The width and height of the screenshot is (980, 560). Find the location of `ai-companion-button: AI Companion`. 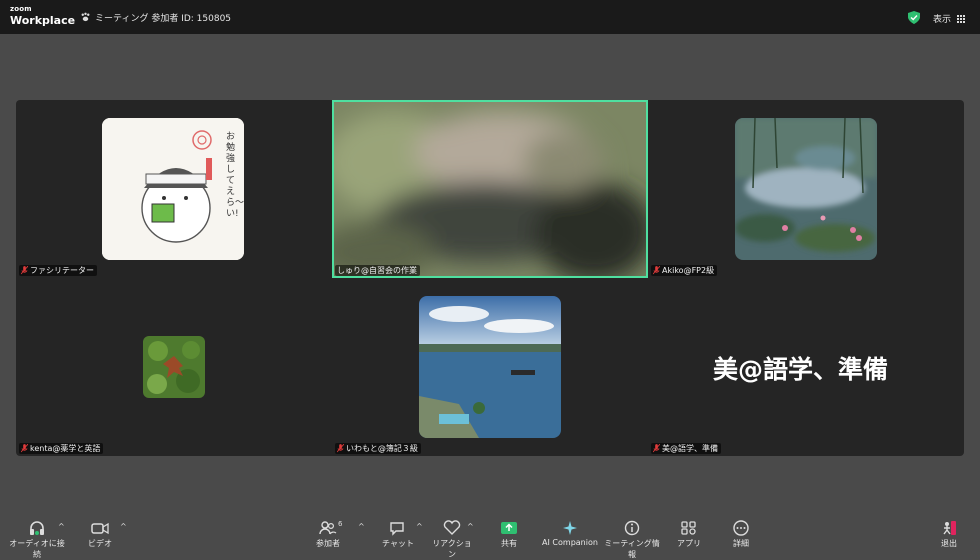

ai-companion-button: AI Companion is located at coordinates (570, 533).